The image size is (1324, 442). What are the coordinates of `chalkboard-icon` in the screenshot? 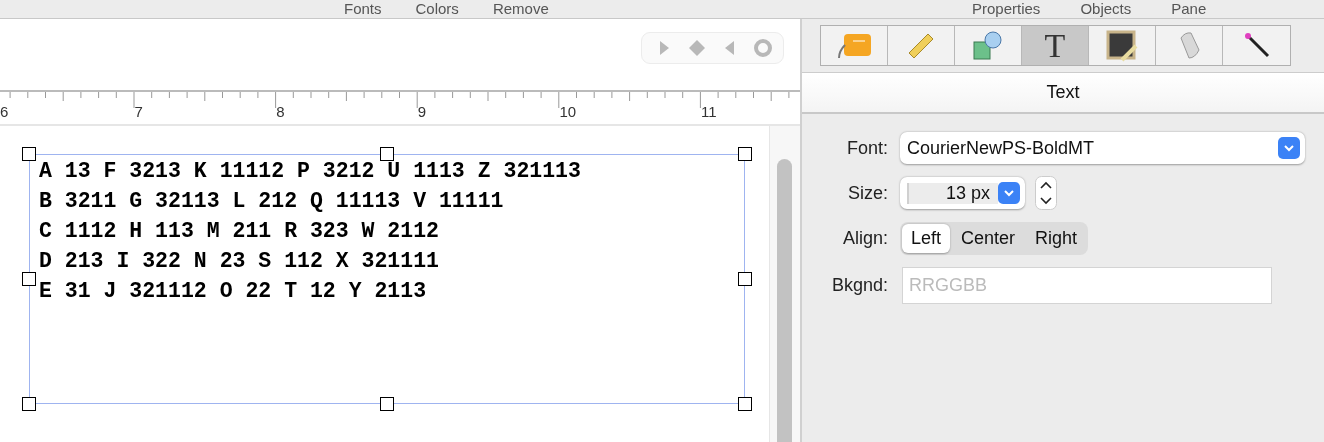 It's located at (1122, 45).